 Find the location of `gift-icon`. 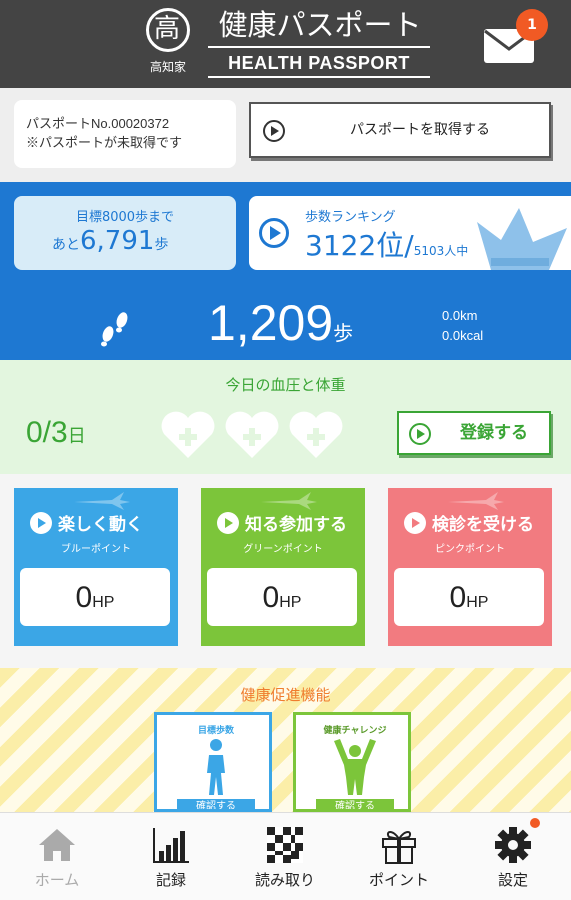

gift-icon is located at coordinates (399, 847).